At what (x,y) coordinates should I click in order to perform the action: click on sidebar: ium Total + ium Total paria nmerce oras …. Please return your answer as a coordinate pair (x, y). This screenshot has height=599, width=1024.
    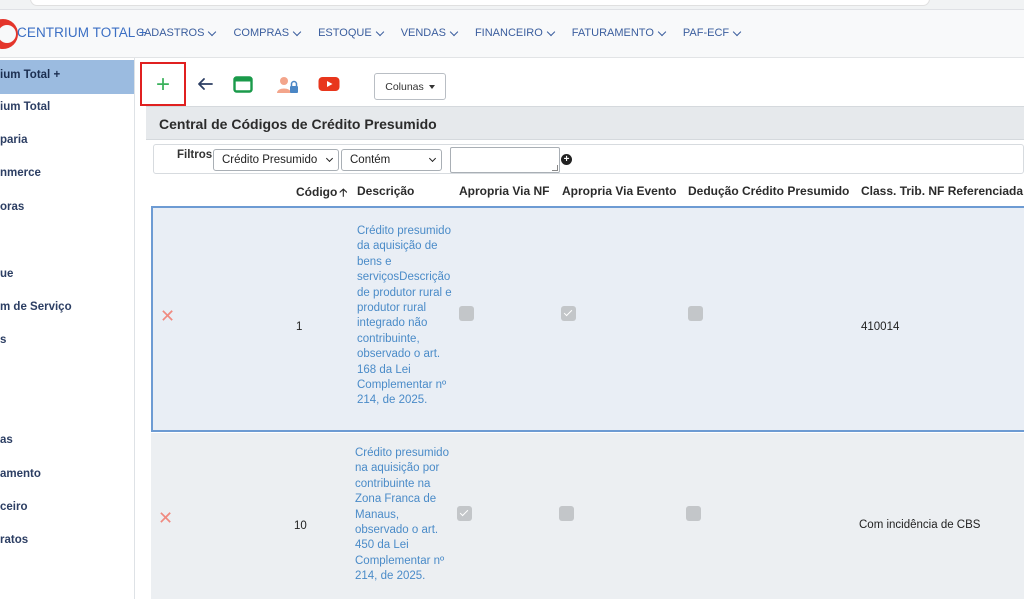
    Looking at the image, I should click on (67, 328).